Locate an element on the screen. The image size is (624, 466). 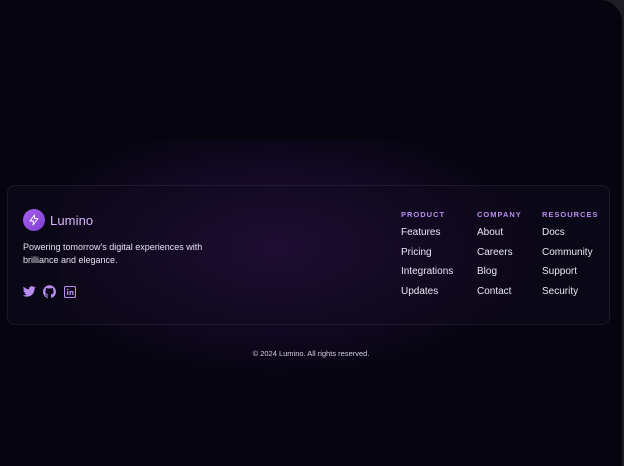
footer-link-docs: Docs is located at coordinates (570, 237).